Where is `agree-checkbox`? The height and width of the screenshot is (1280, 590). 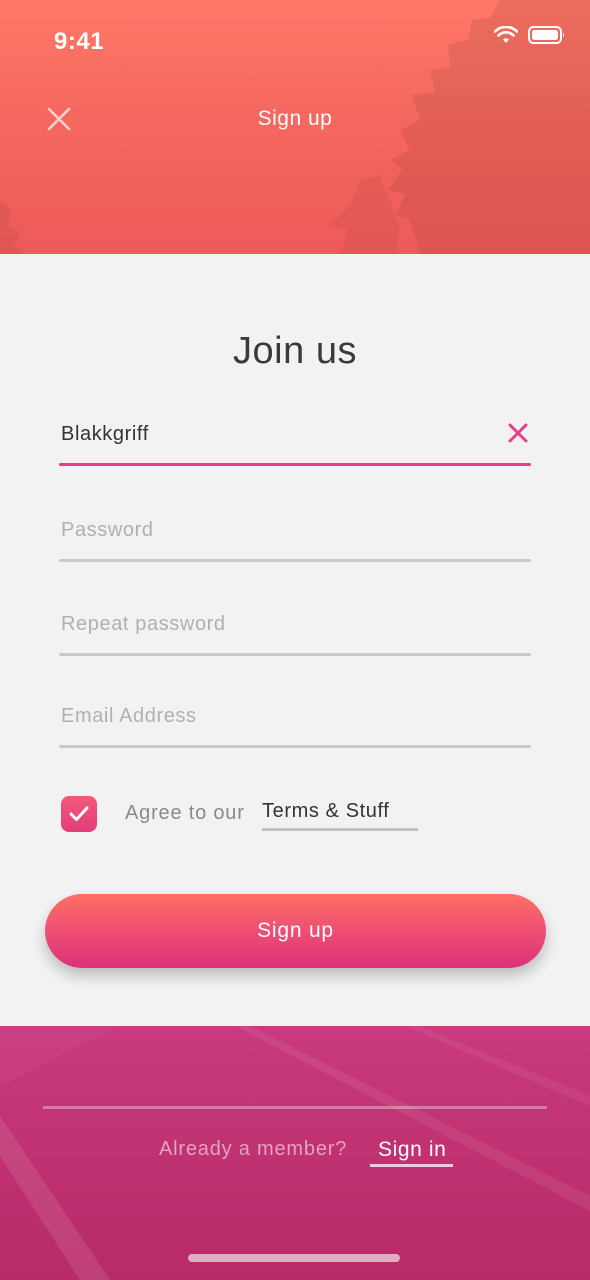 agree-checkbox is located at coordinates (79, 814).